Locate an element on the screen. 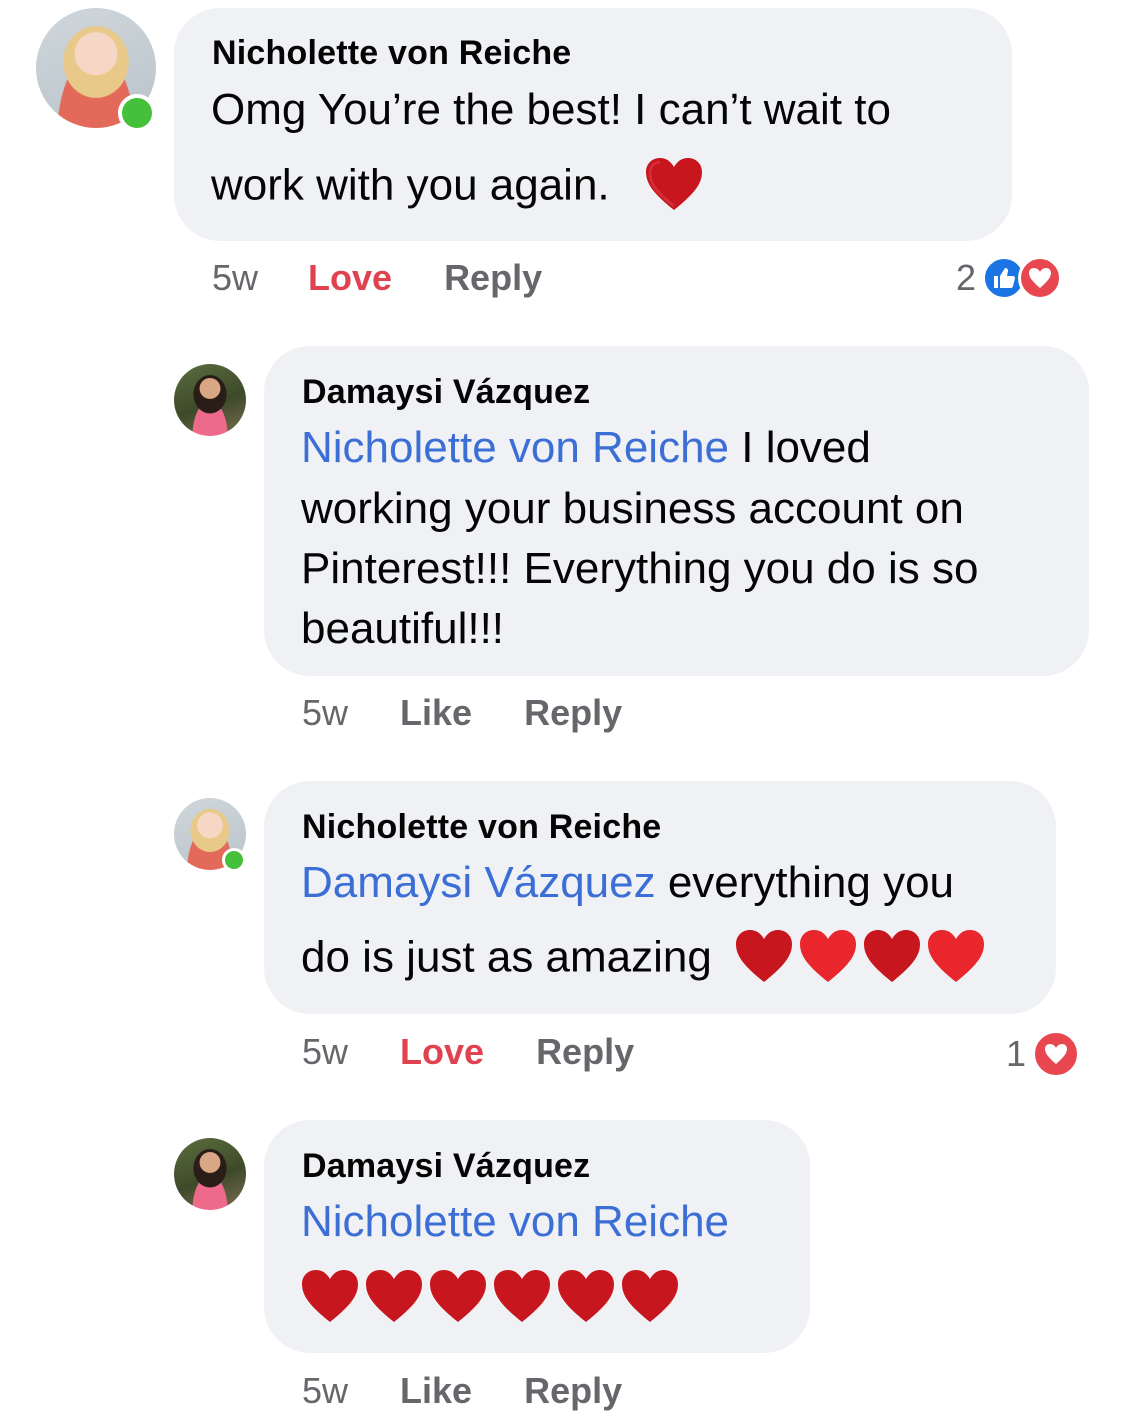 The image size is (1125, 1421). comment-text: Omg You’re the best! I can’t wait to is located at coordinates (551, 110).